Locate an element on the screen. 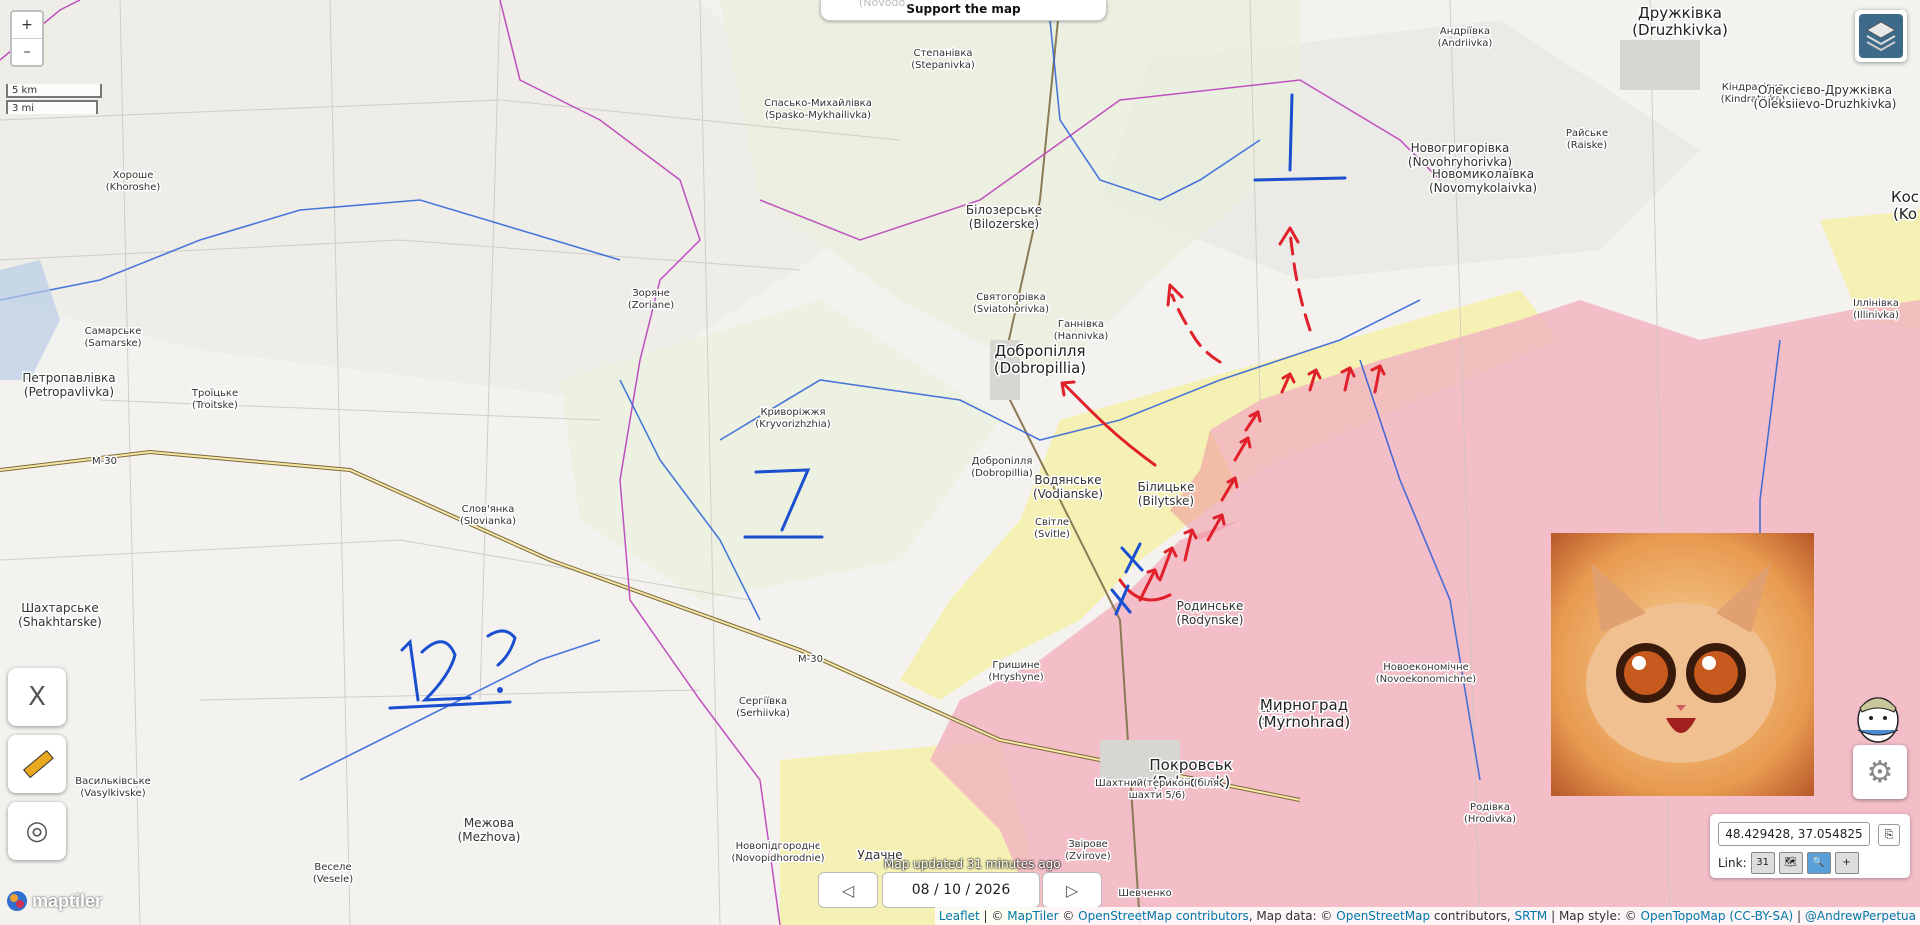 This screenshot has width=1920, height=925. layers-icon is located at coordinates (1881, 36).